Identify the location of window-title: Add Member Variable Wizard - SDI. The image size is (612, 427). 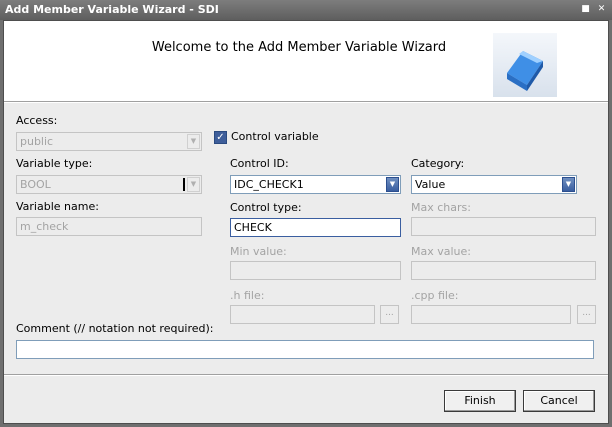
(112, 9).